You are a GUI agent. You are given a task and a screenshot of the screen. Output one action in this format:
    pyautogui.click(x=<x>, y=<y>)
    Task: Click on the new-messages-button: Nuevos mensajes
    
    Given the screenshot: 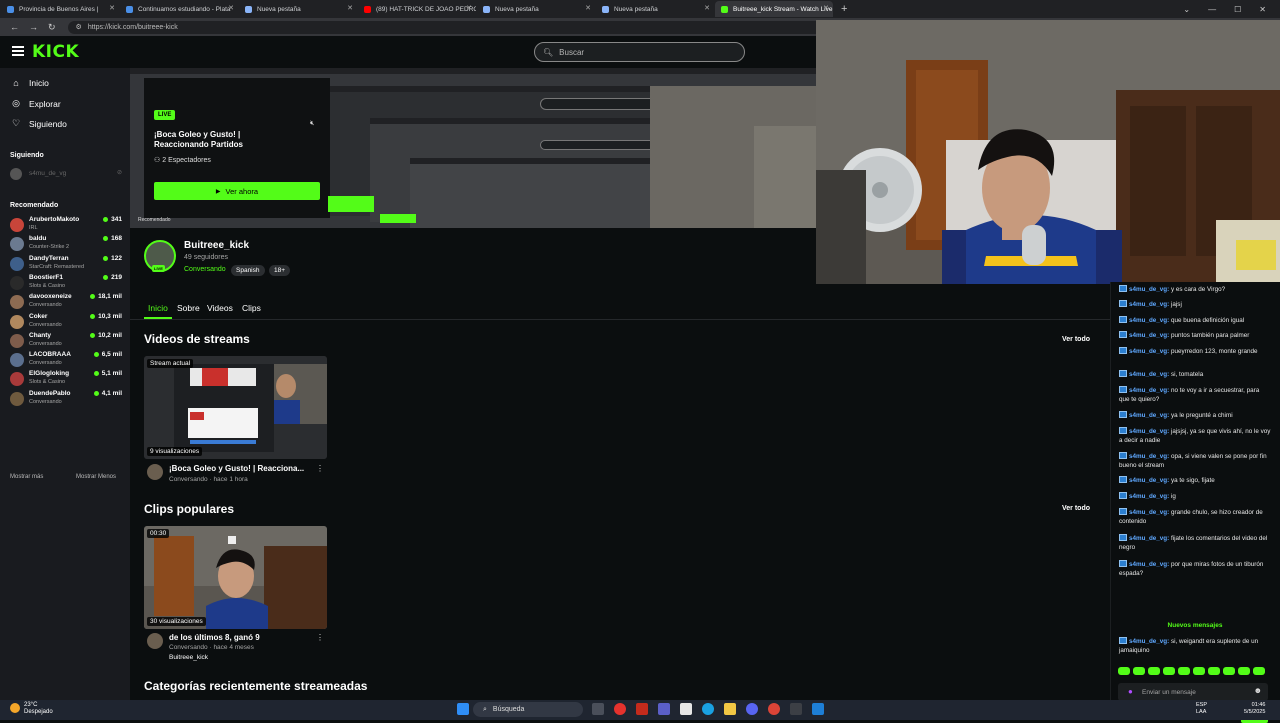 What is the action you would take?
    pyautogui.click(x=1195, y=625)
    